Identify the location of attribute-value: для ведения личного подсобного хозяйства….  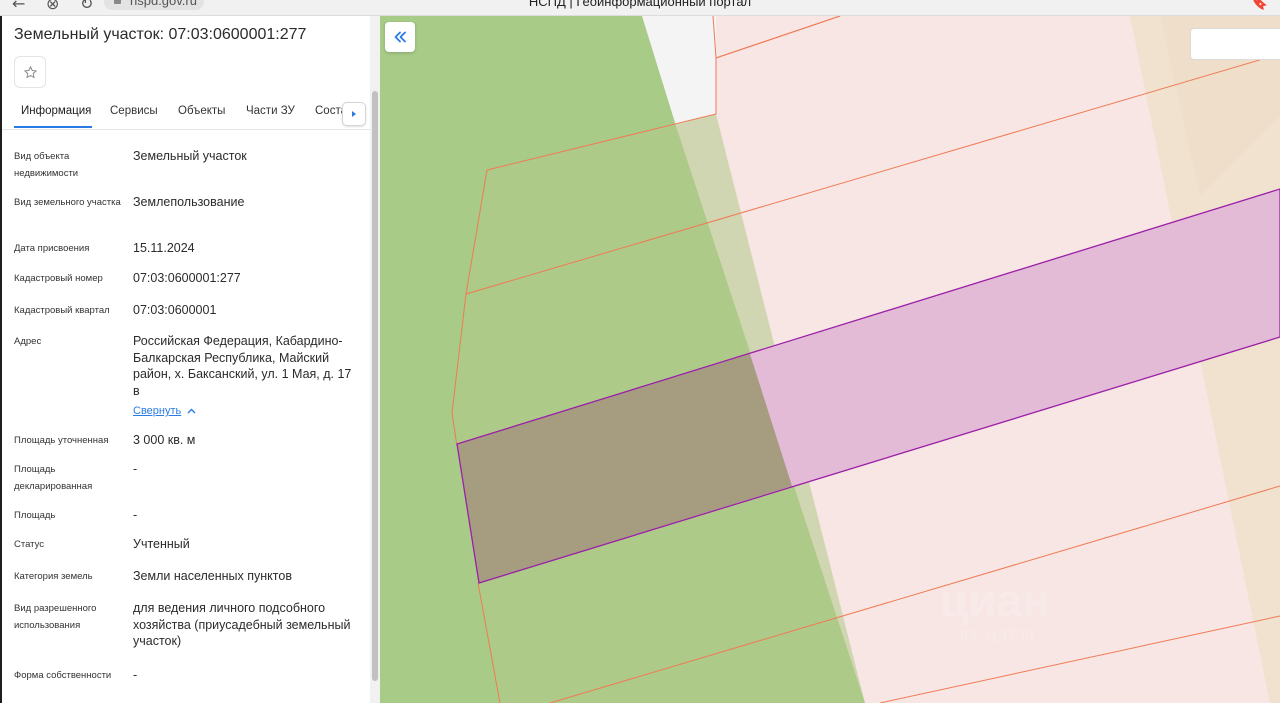
(242, 624).